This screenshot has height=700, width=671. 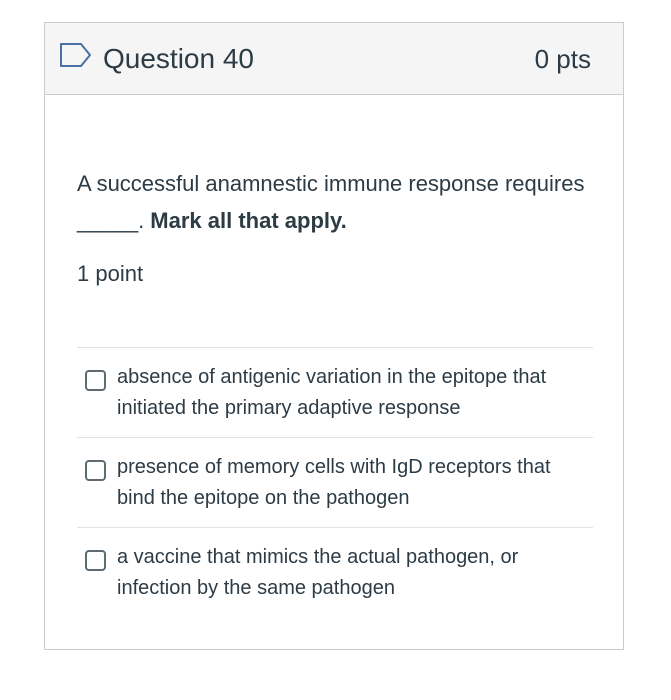 I want to click on flag-outline-icon, so click(x=76, y=55).